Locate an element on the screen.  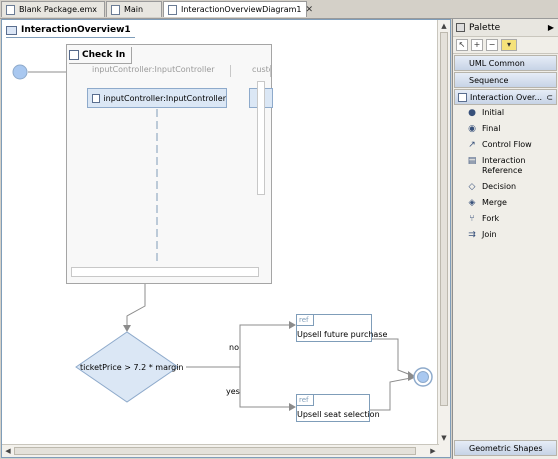
drawer-label: Geometric Shapes is located at coordinates (506, 448).